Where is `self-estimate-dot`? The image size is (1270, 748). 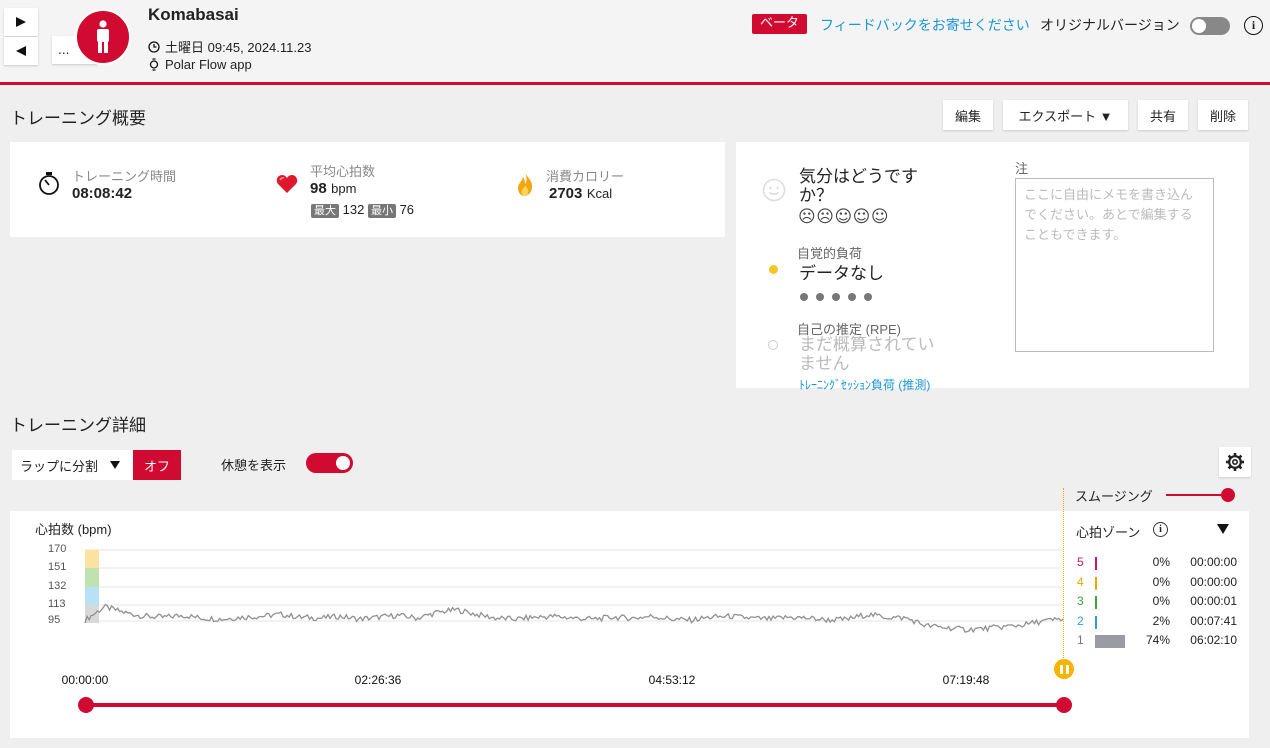
self-estimate-dot is located at coordinates (773, 345).